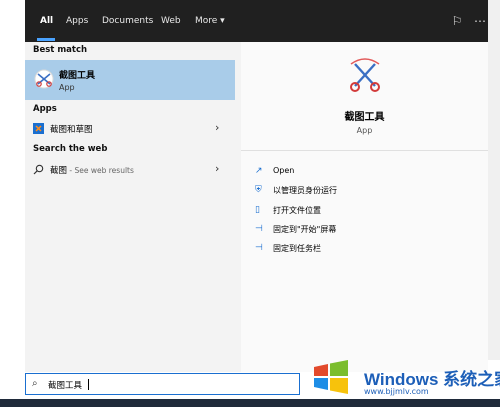 The height and width of the screenshot is (407, 500). What do you see at coordinates (46, 39) in the screenshot?
I see `active-tab-indicator` at bounding box center [46, 39].